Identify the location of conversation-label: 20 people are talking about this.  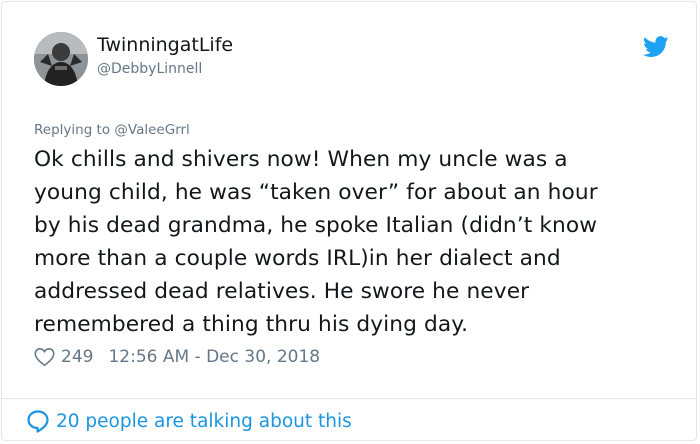
(204, 421).